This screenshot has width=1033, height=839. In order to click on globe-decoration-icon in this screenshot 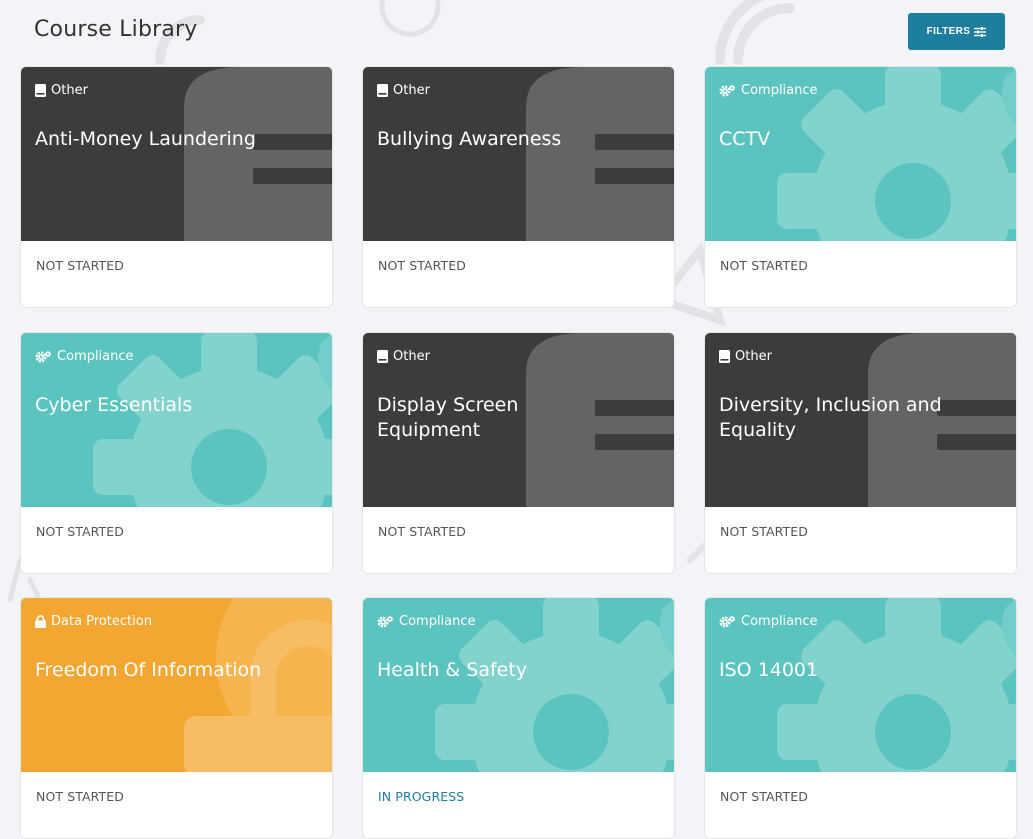, I will do `click(410, 18)`.